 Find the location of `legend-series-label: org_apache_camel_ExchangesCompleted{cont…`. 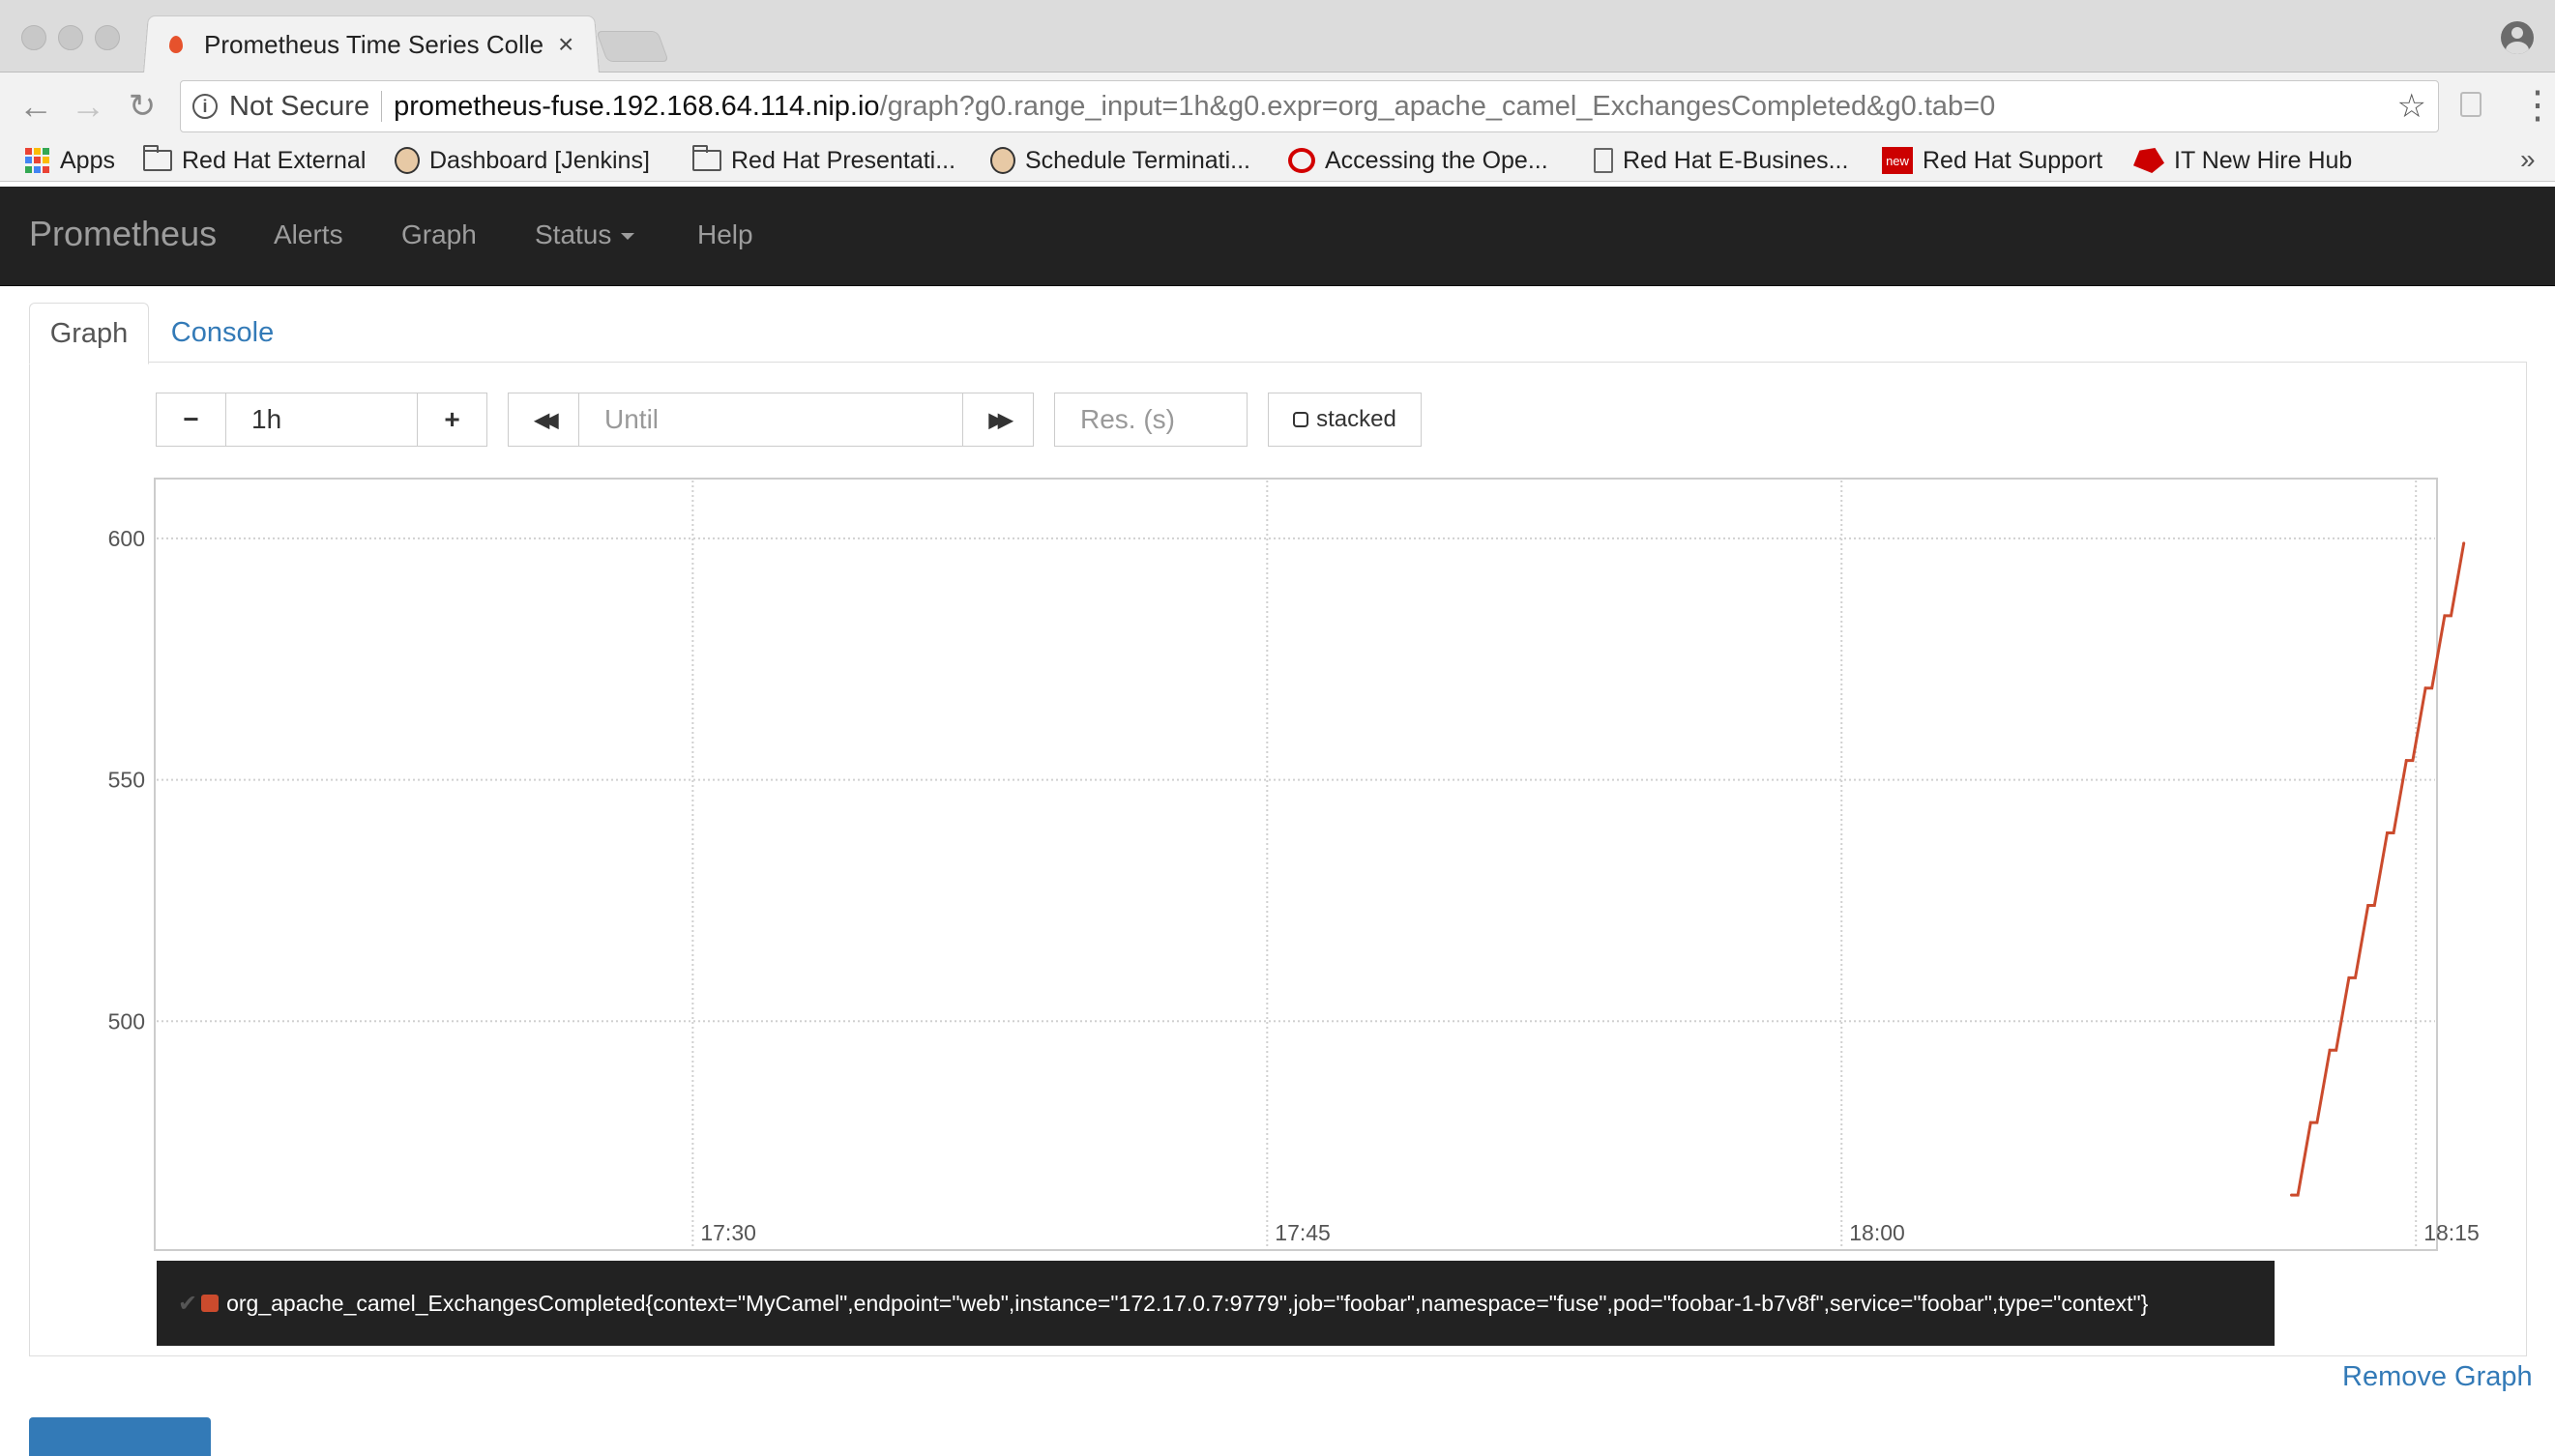

legend-series-label: org_apache_camel_ExchangesCompleted{cont… is located at coordinates (1187, 1304).